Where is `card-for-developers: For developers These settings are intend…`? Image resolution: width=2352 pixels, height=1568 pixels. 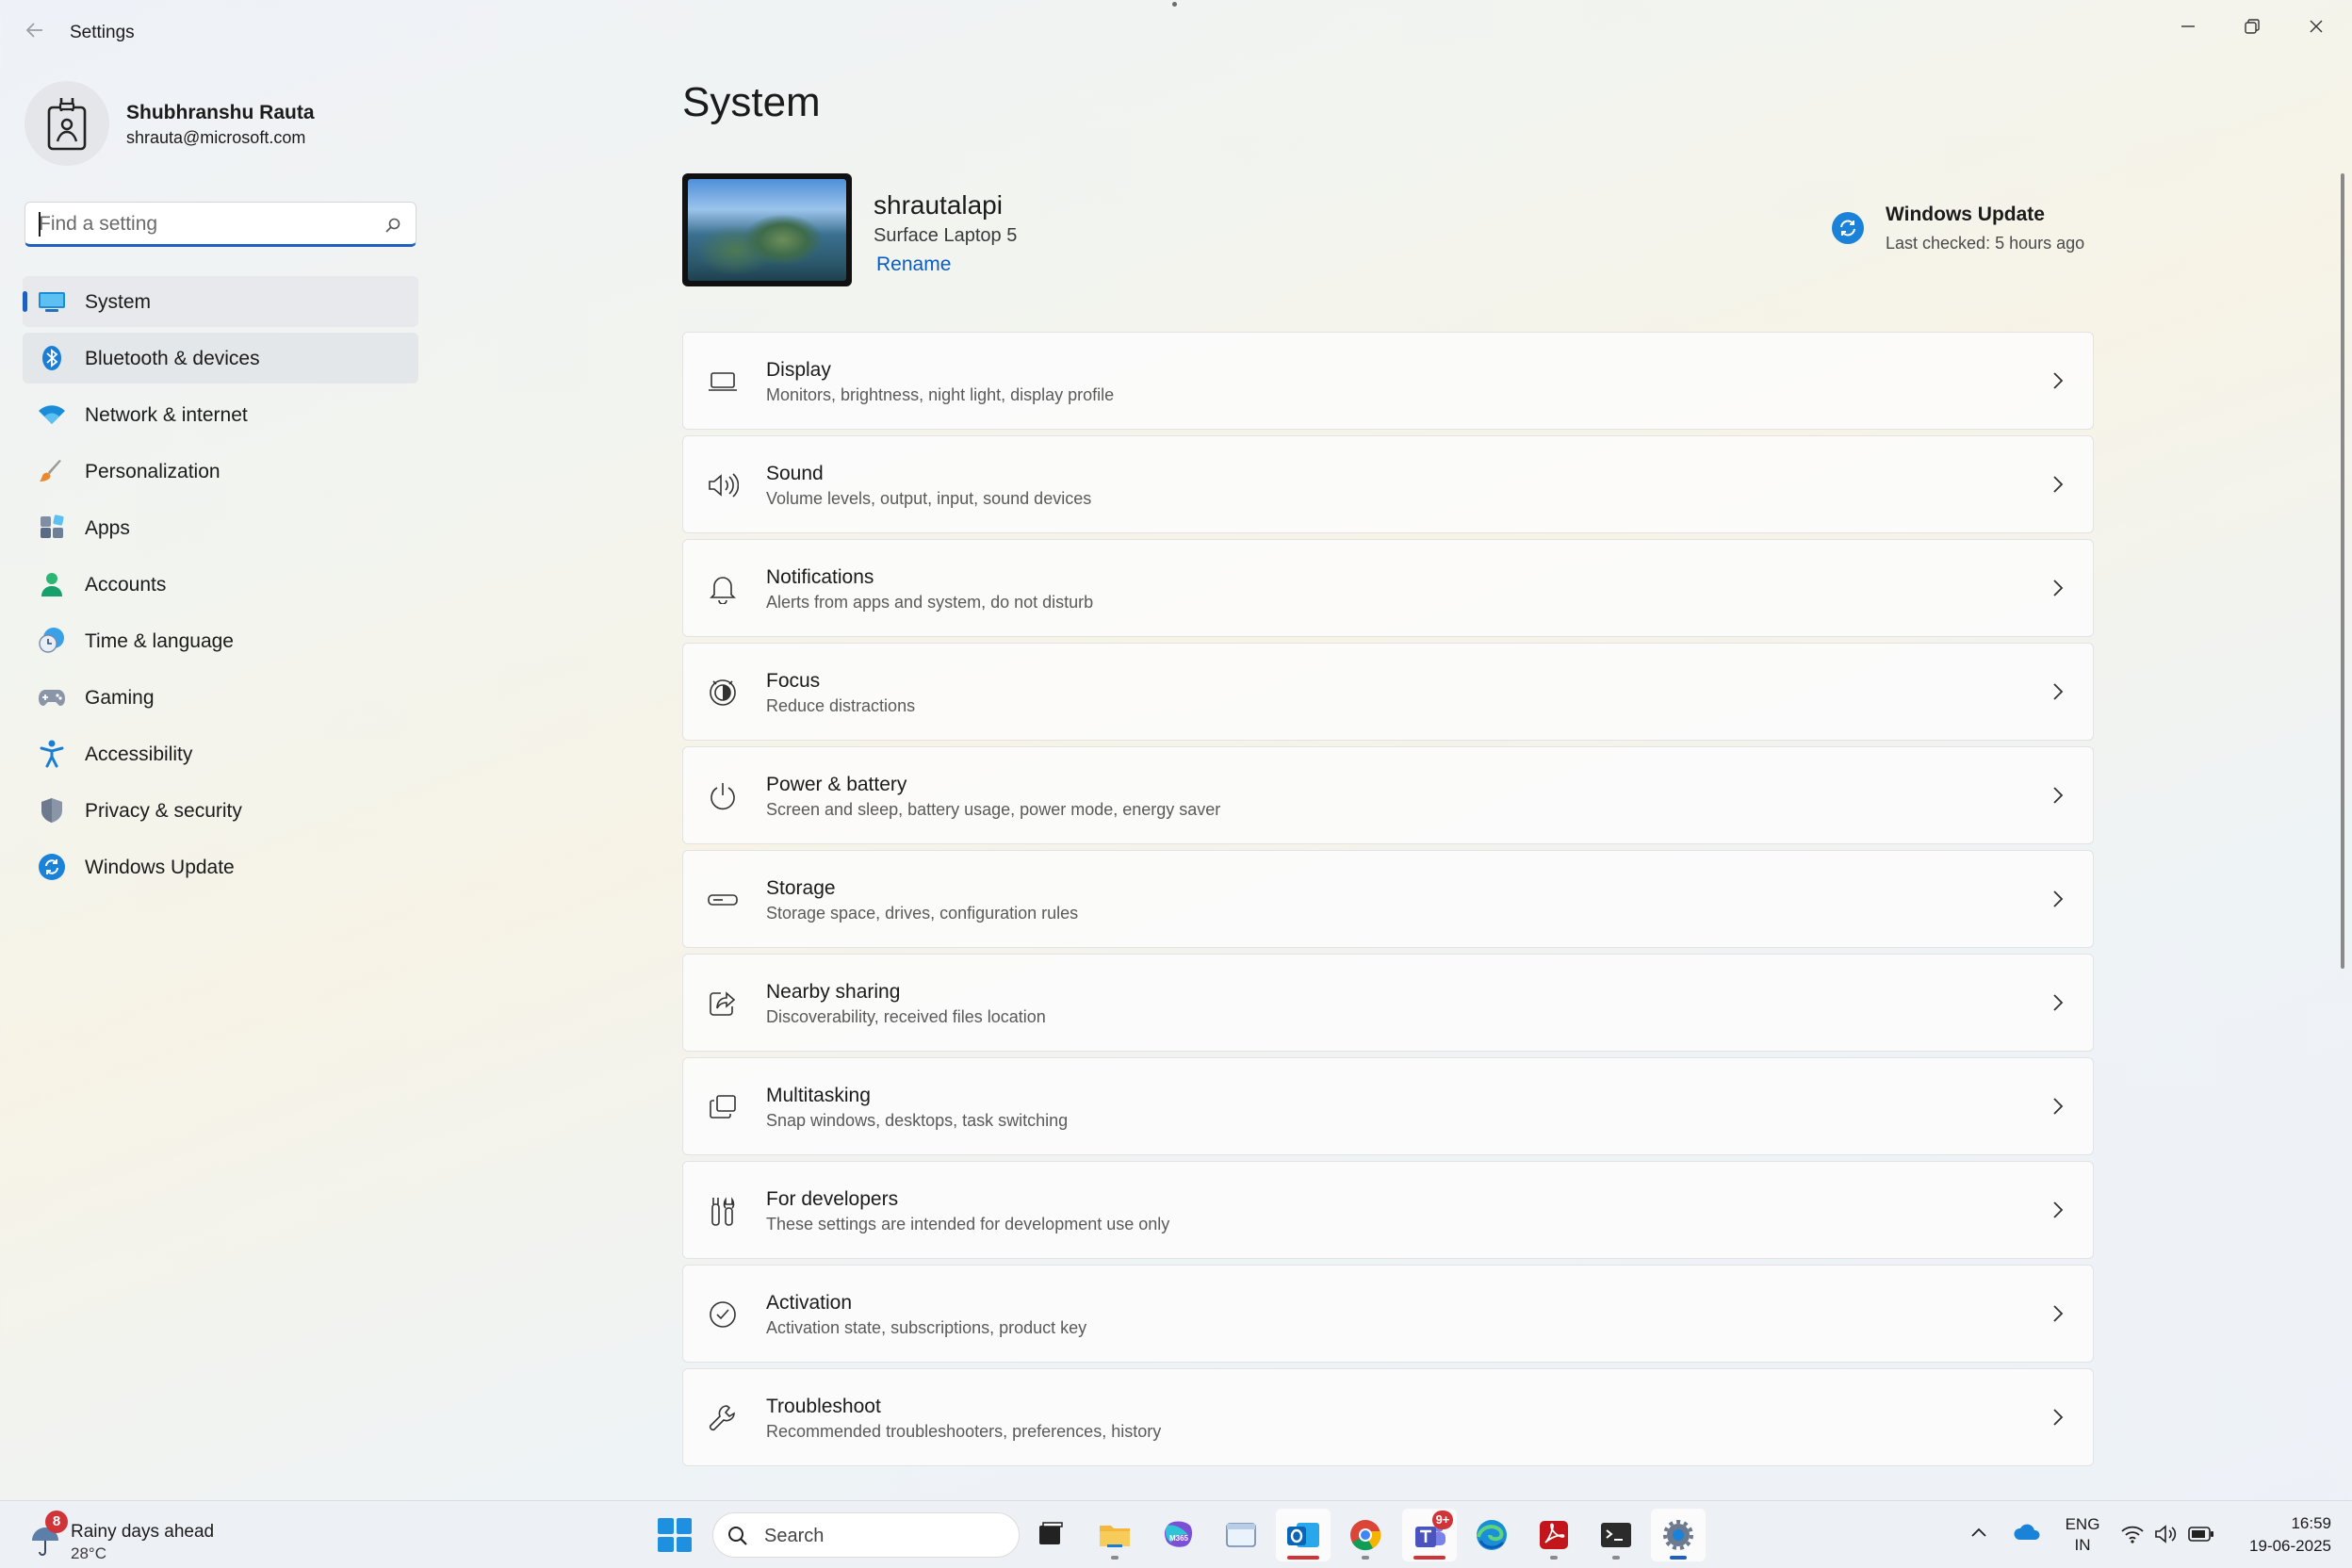 card-for-developers: For developers These settings are intend… is located at coordinates (1388, 1210).